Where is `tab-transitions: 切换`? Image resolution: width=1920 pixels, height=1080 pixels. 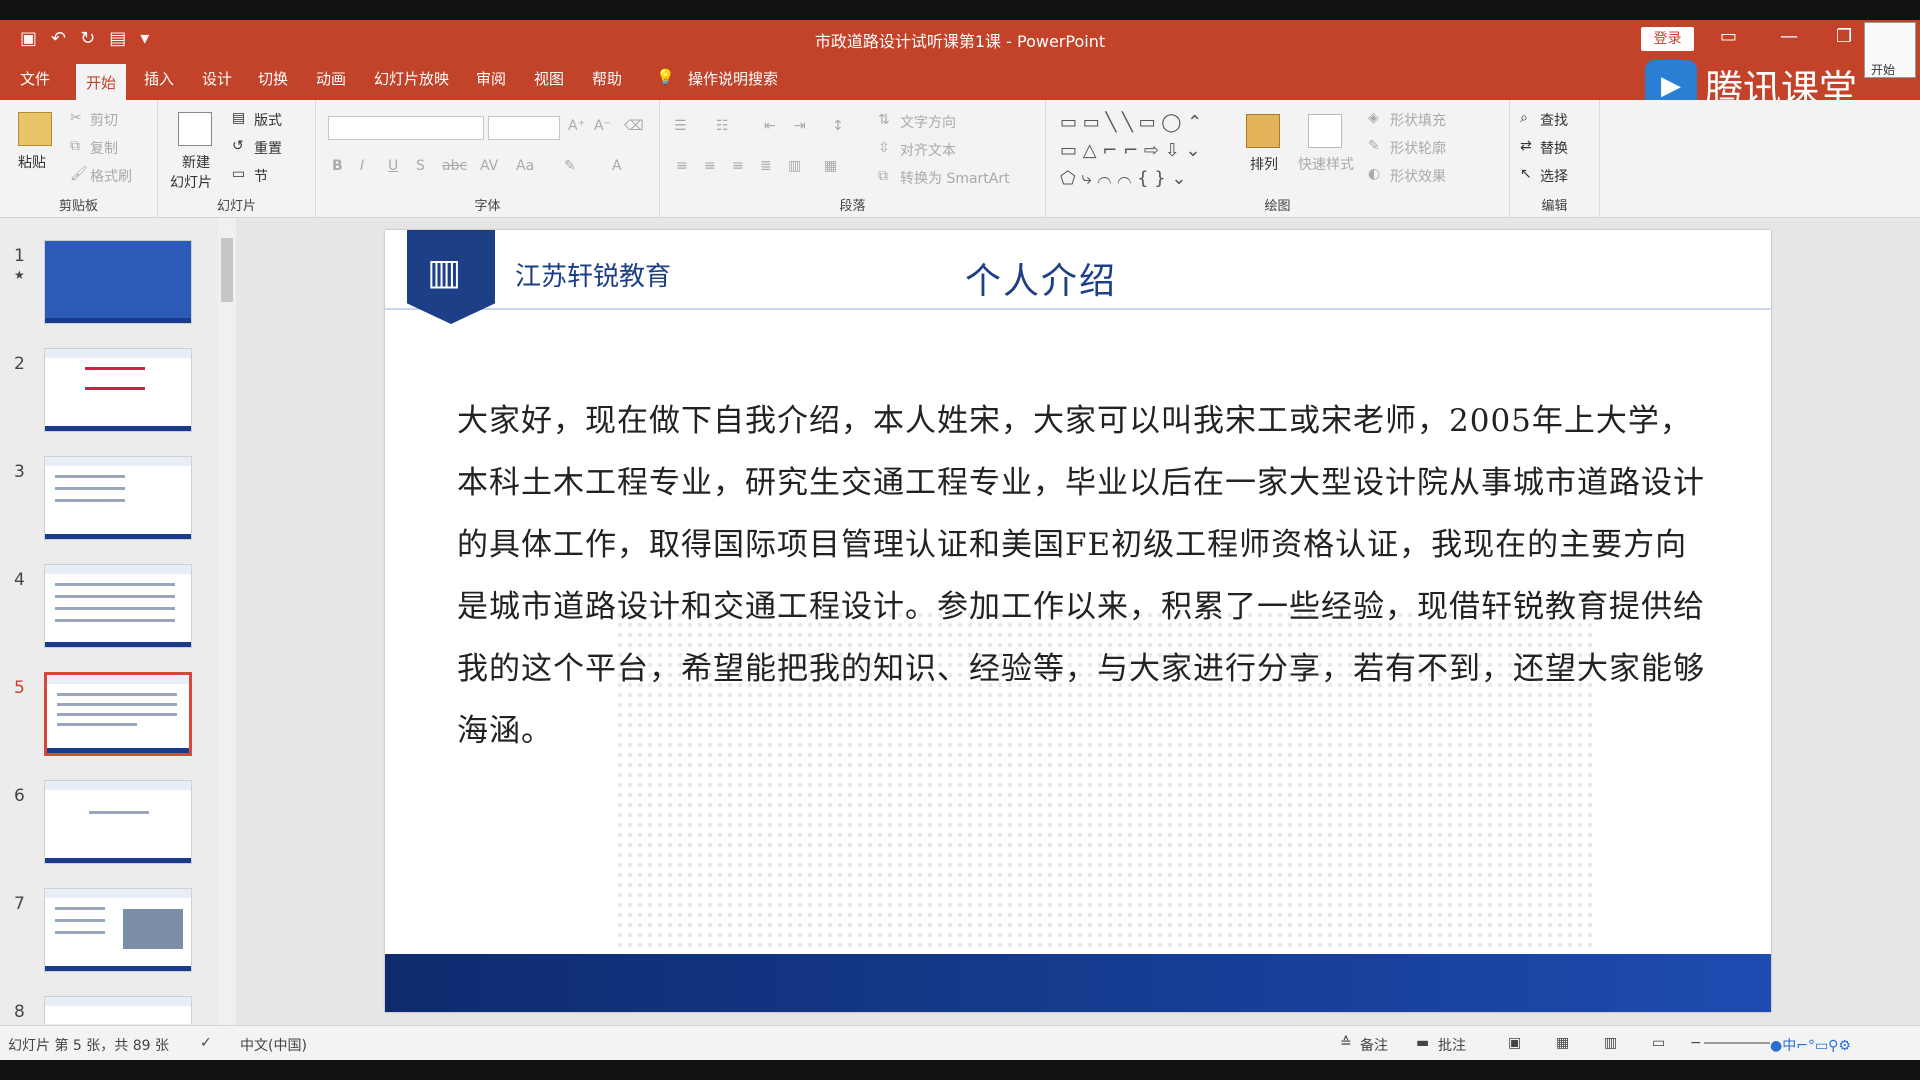 tab-transitions: 切换 is located at coordinates (273, 78).